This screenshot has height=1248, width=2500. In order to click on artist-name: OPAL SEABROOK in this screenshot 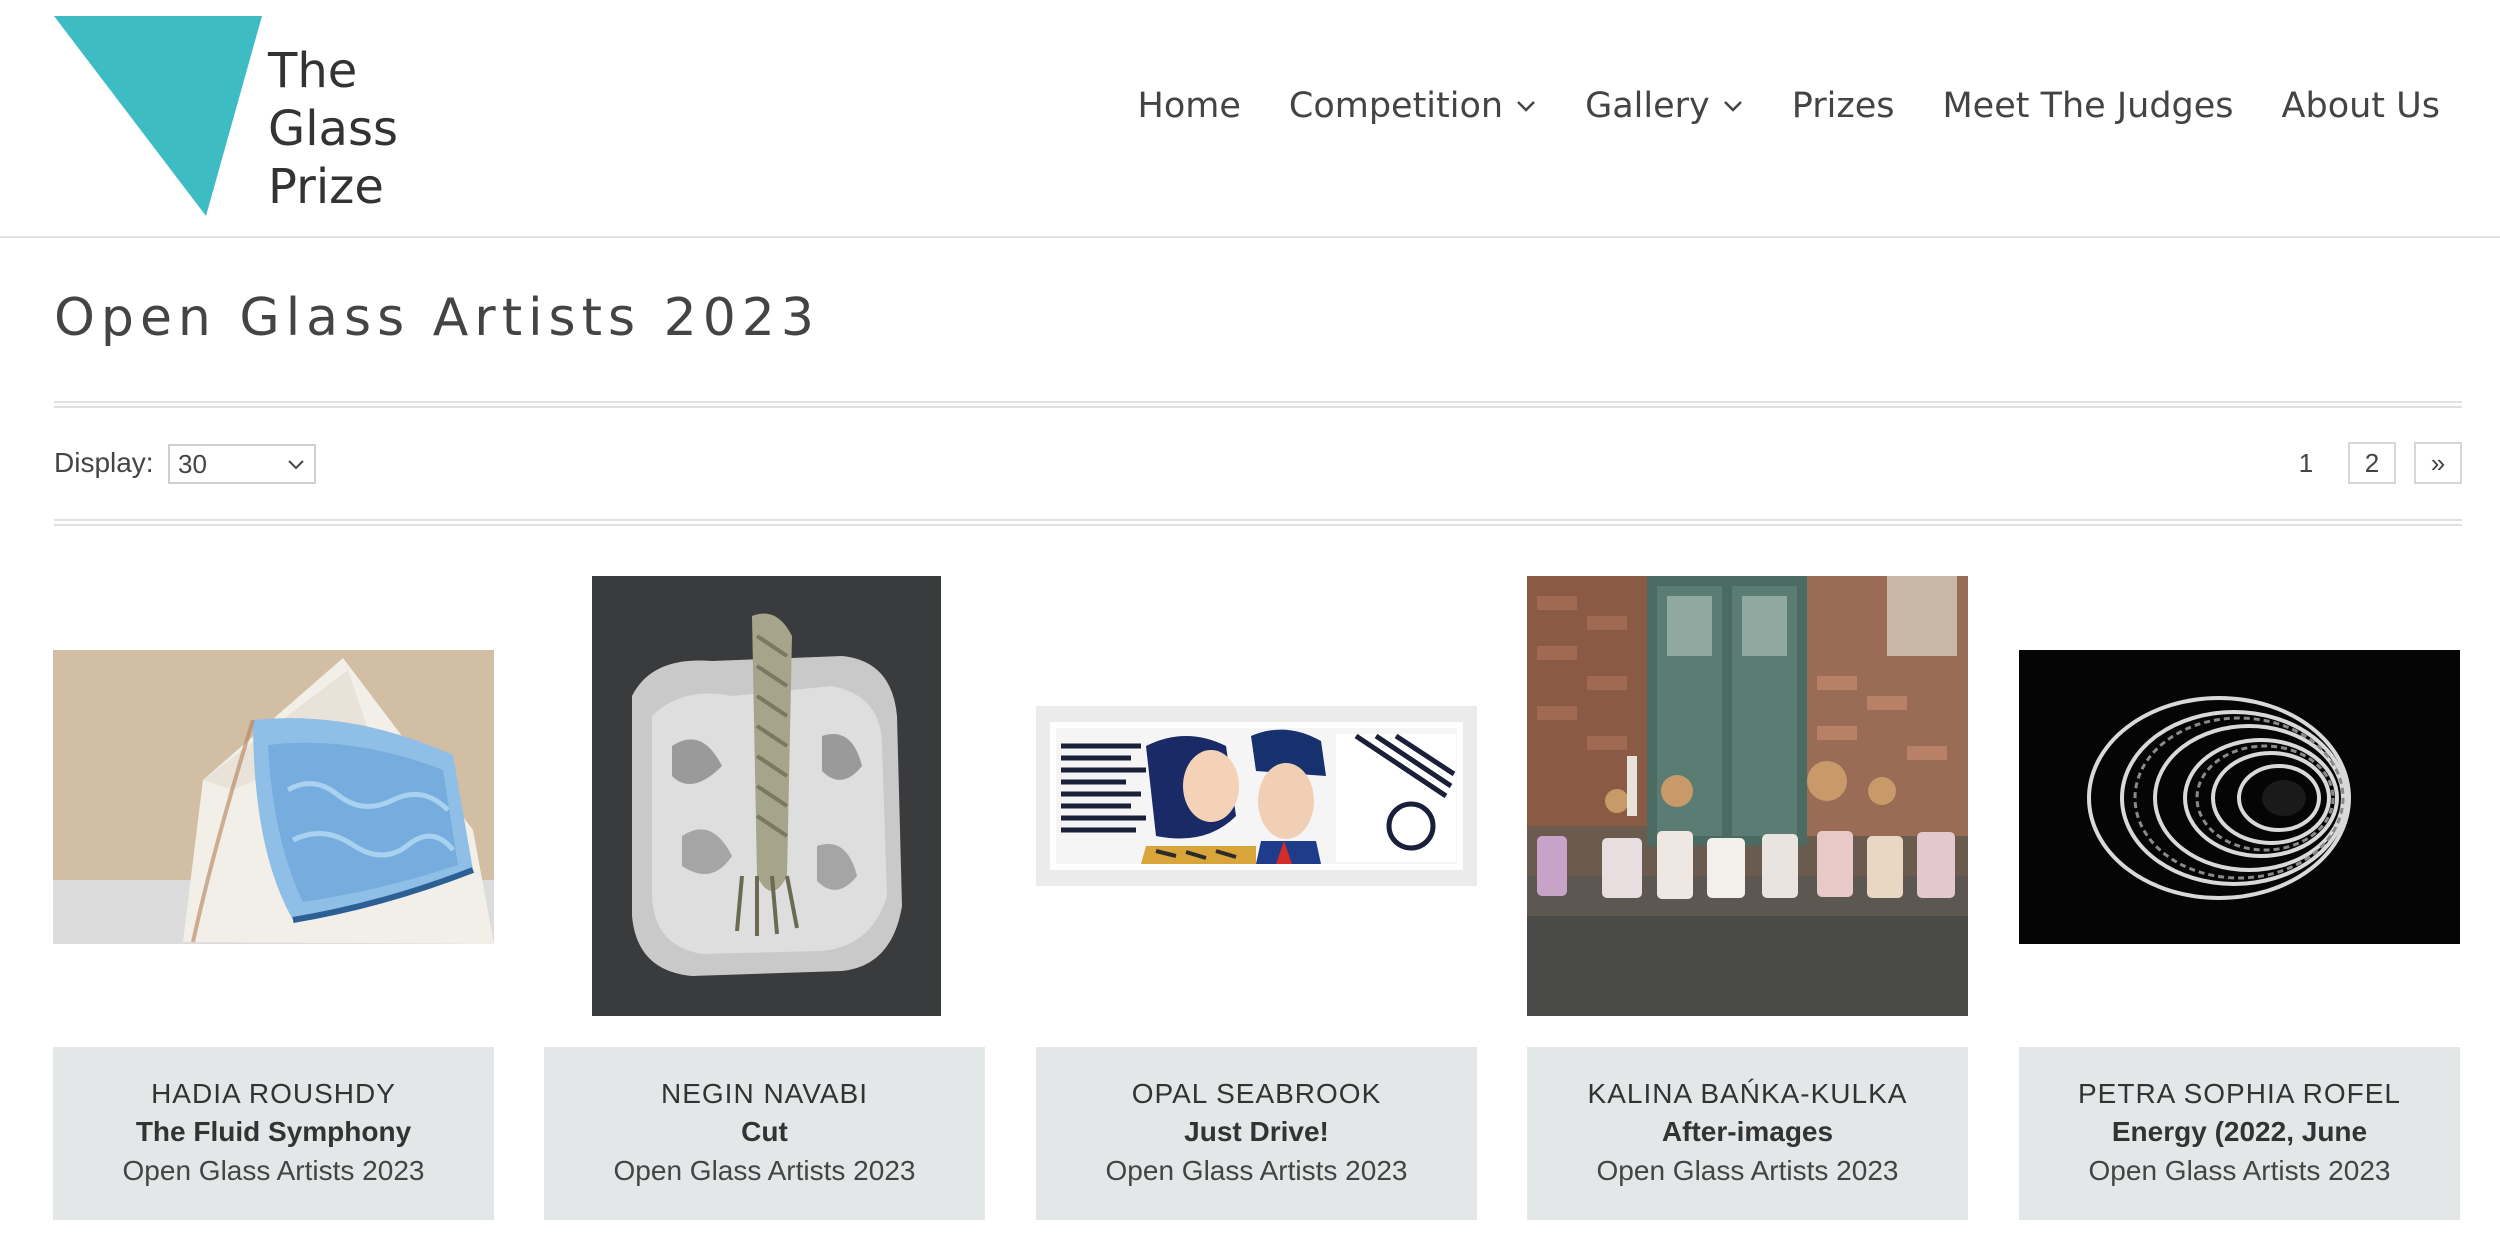, I will do `click(1256, 1094)`.